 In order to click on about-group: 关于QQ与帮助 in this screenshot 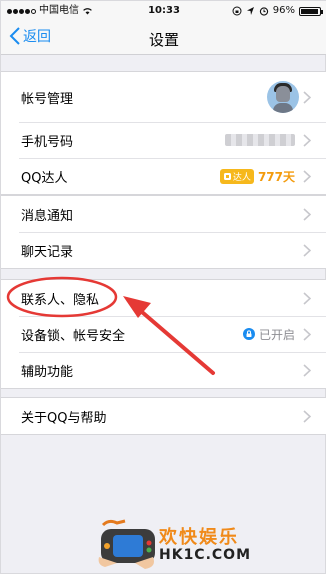, I will do `click(163, 416)`.